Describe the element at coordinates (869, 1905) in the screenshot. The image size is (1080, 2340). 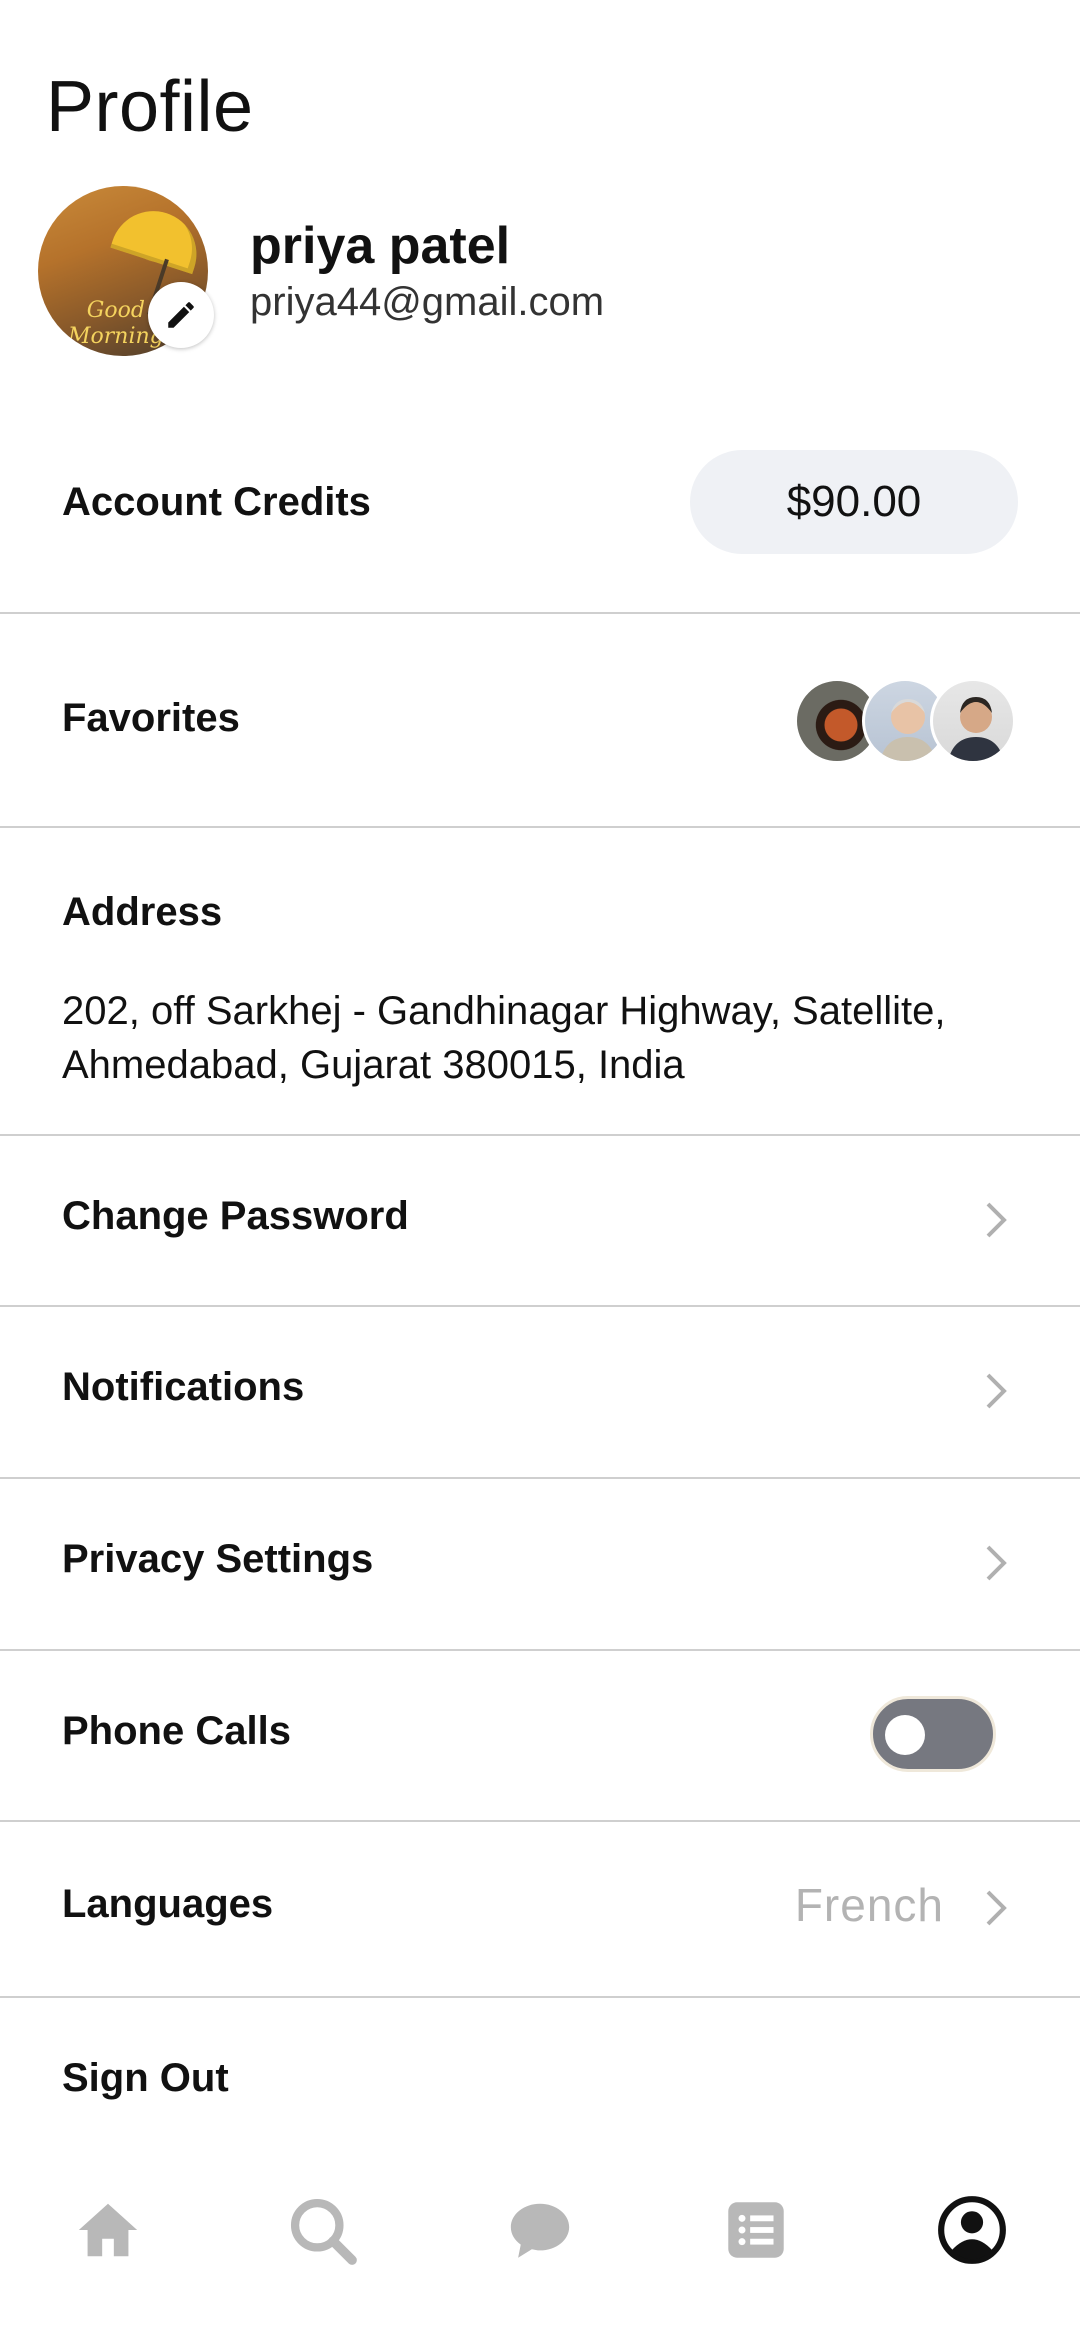
I see `language-value: French` at that location.